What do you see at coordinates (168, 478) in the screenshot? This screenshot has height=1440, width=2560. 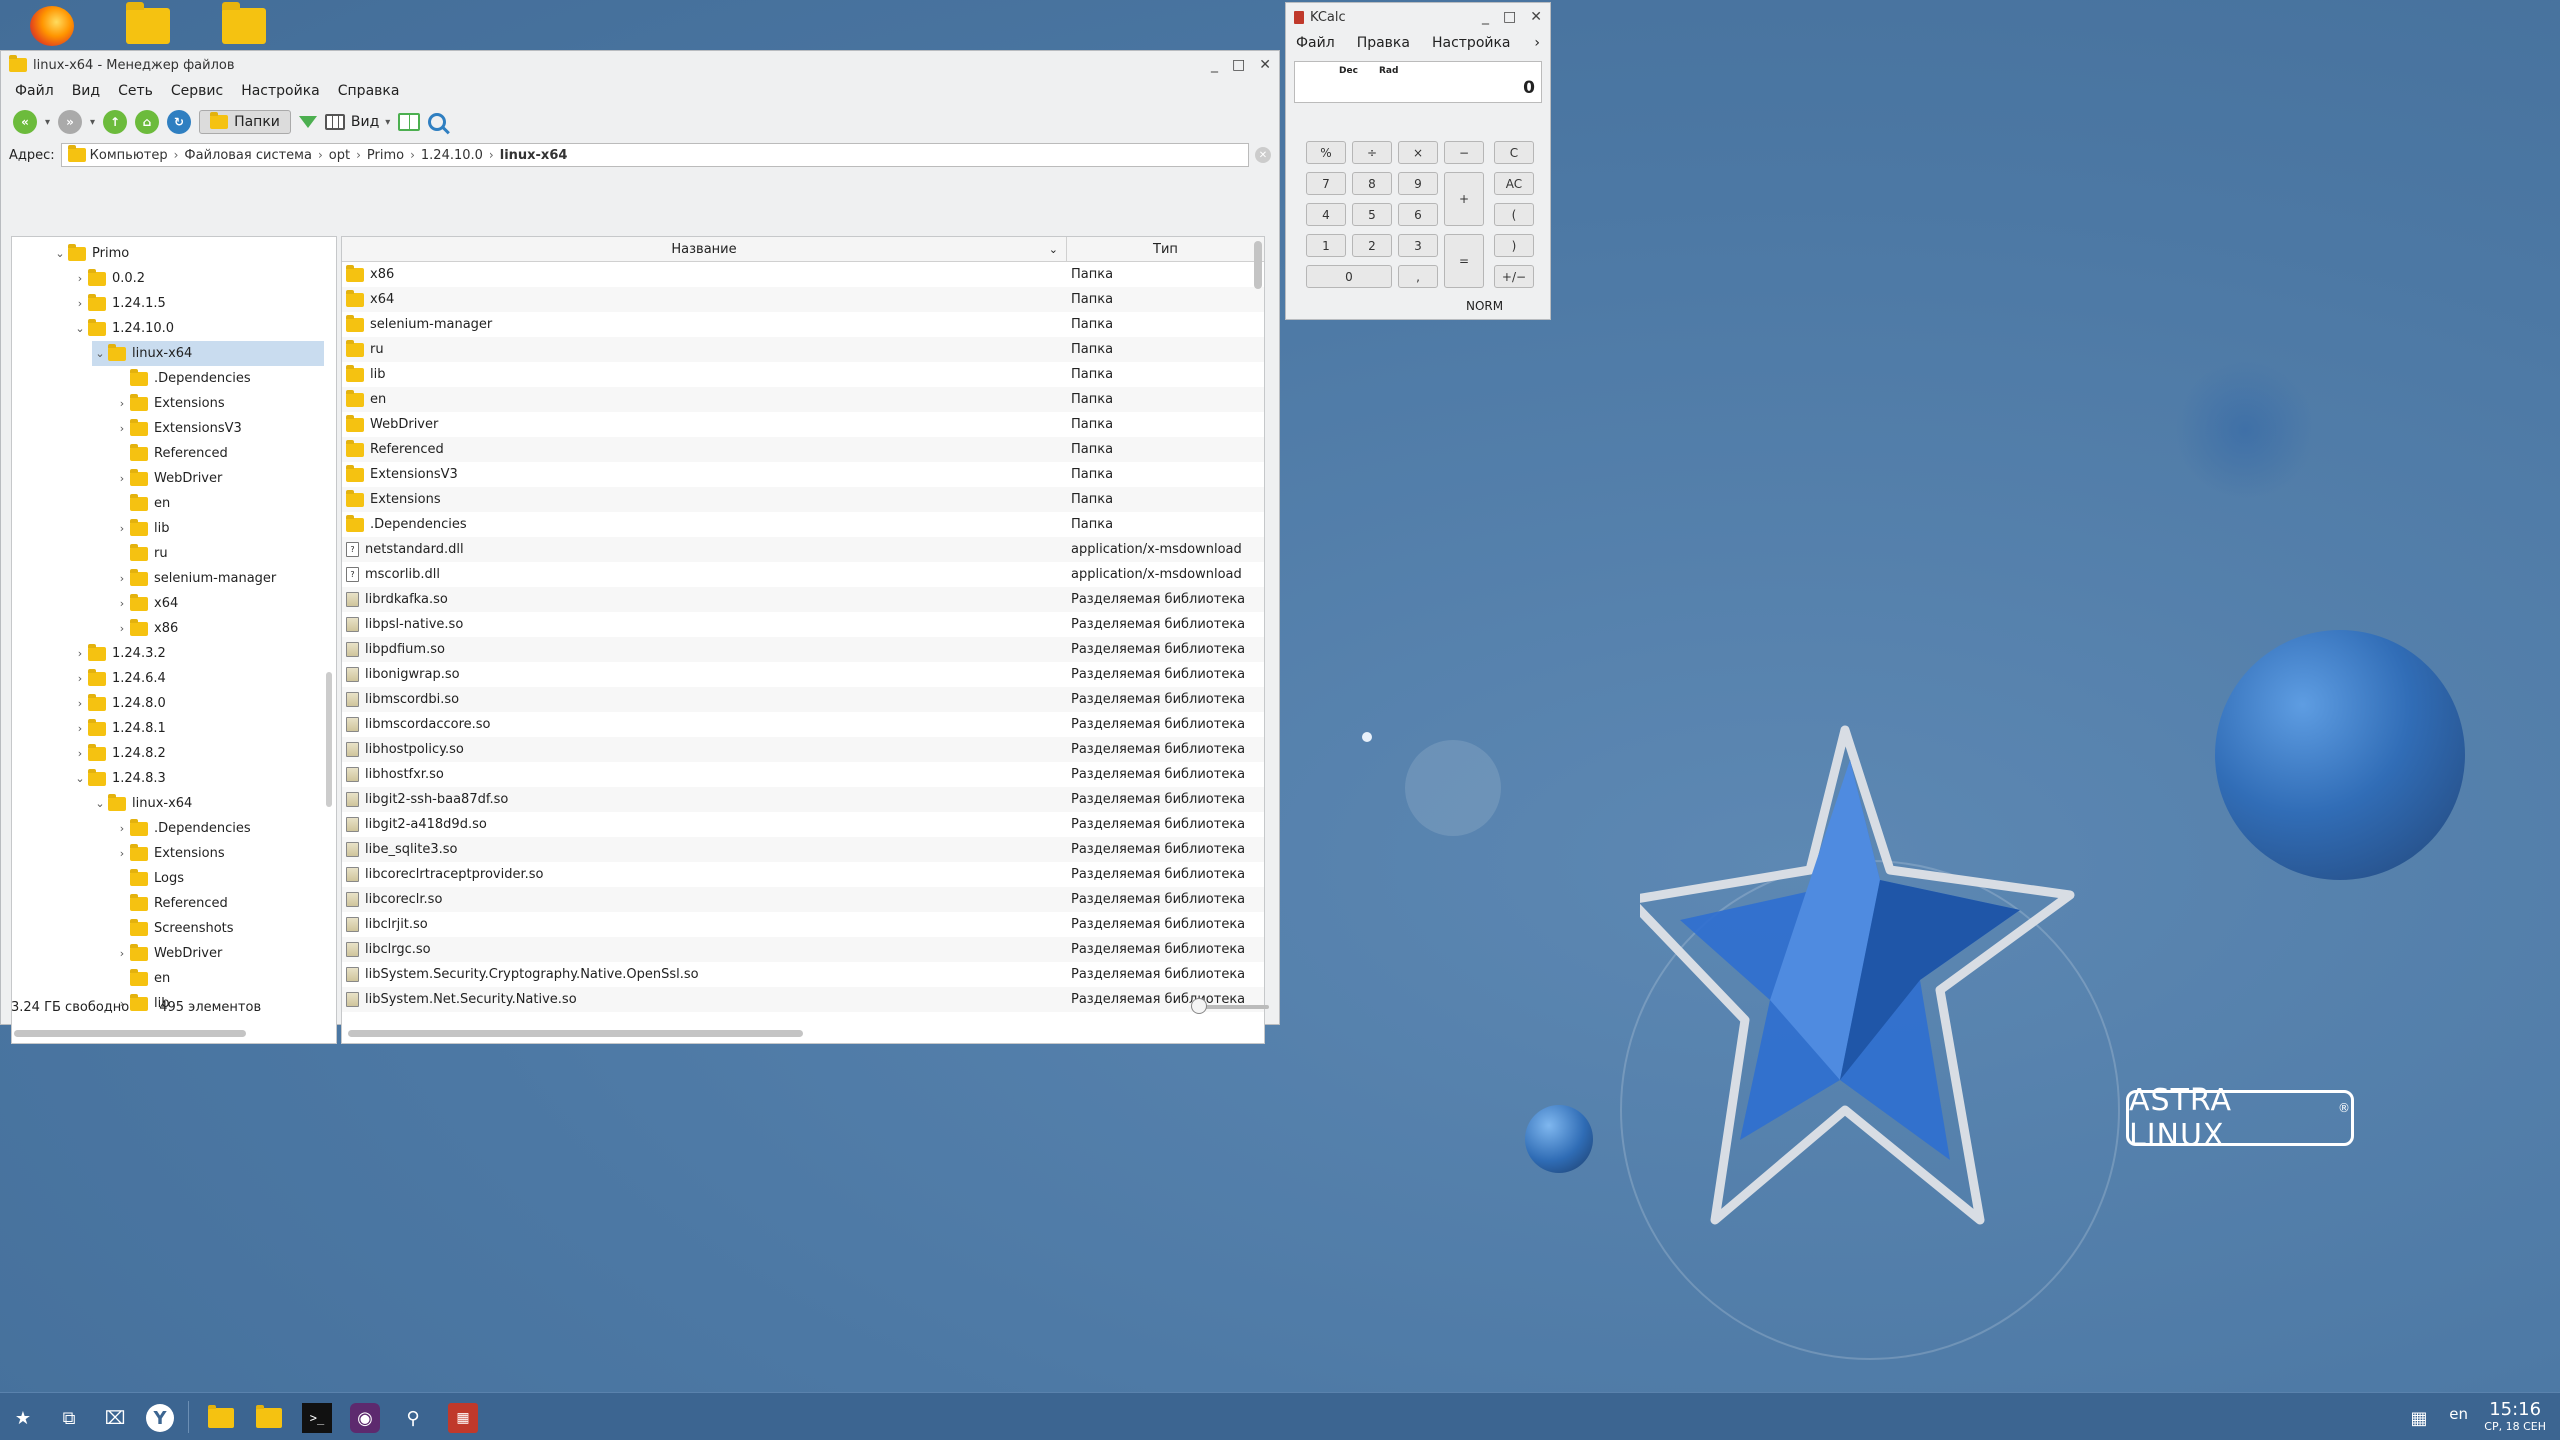 I see `tree-item: › WebDriver` at bounding box center [168, 478].